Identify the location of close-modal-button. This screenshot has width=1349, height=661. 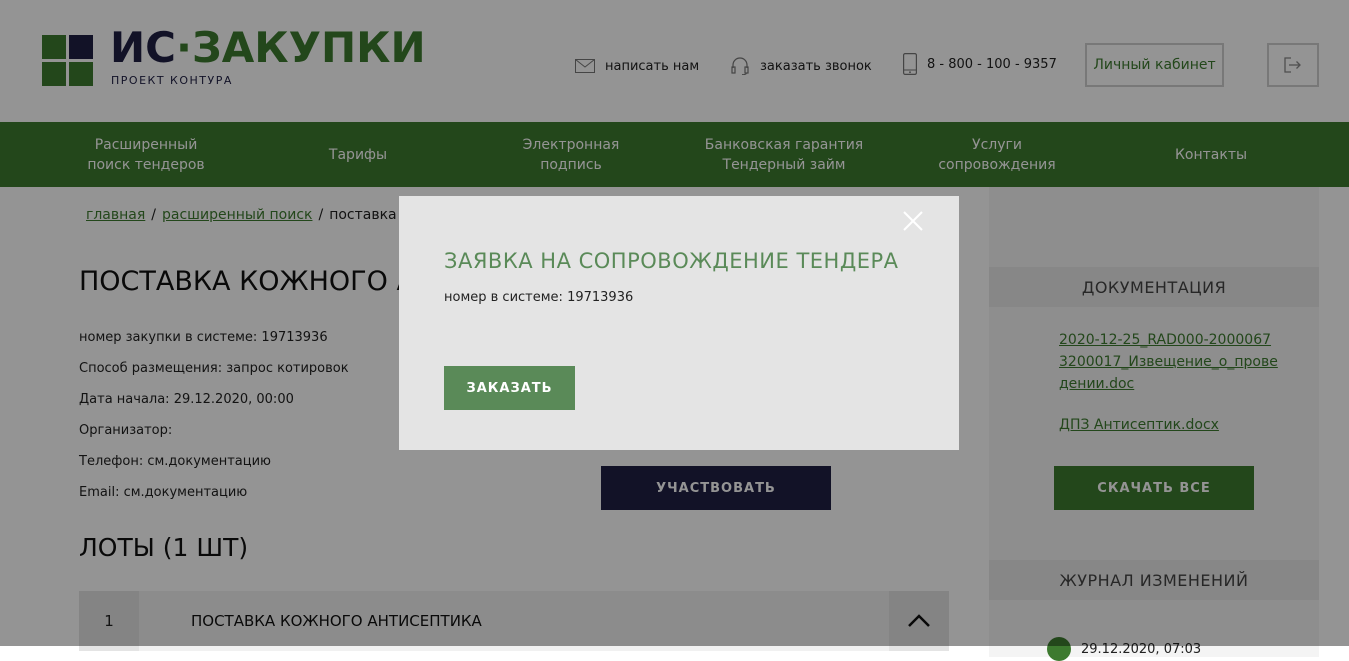
(913, 221).